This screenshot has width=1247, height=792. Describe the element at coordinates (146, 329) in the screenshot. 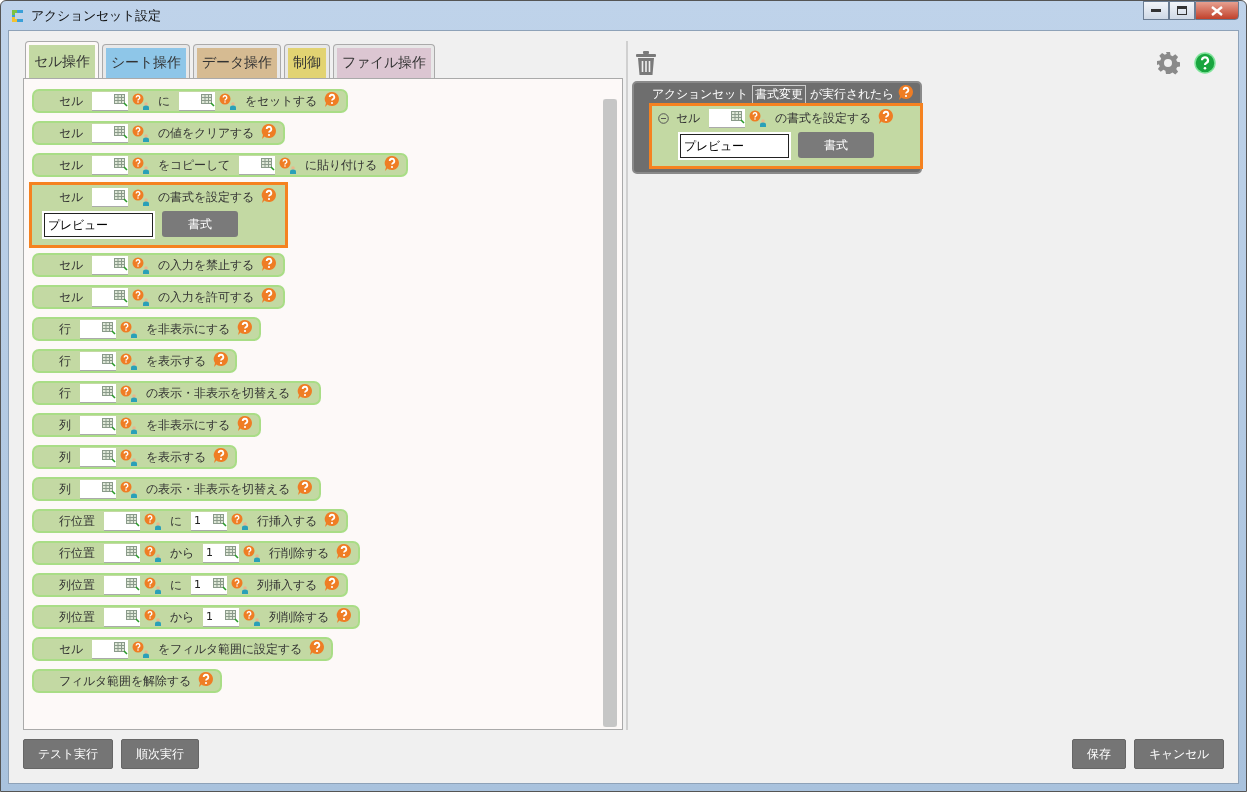

I see `action-block: 行 を非表示にする` at that location.